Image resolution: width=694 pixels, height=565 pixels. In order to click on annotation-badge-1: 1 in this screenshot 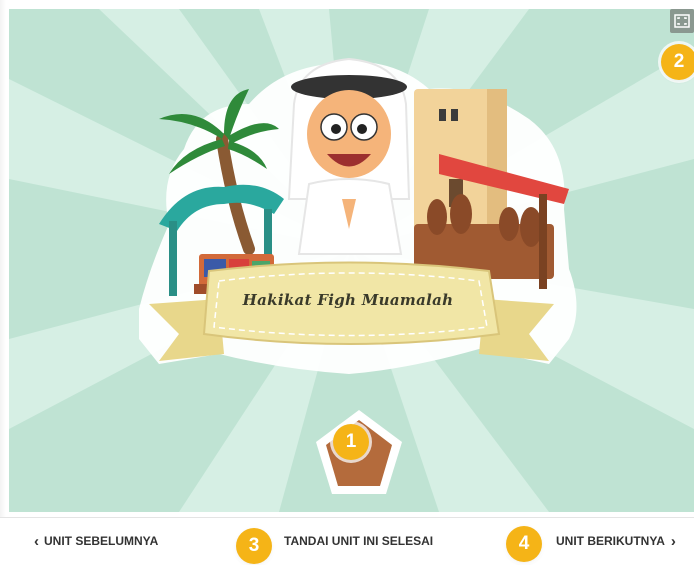, I will do `click(351, 442)`.